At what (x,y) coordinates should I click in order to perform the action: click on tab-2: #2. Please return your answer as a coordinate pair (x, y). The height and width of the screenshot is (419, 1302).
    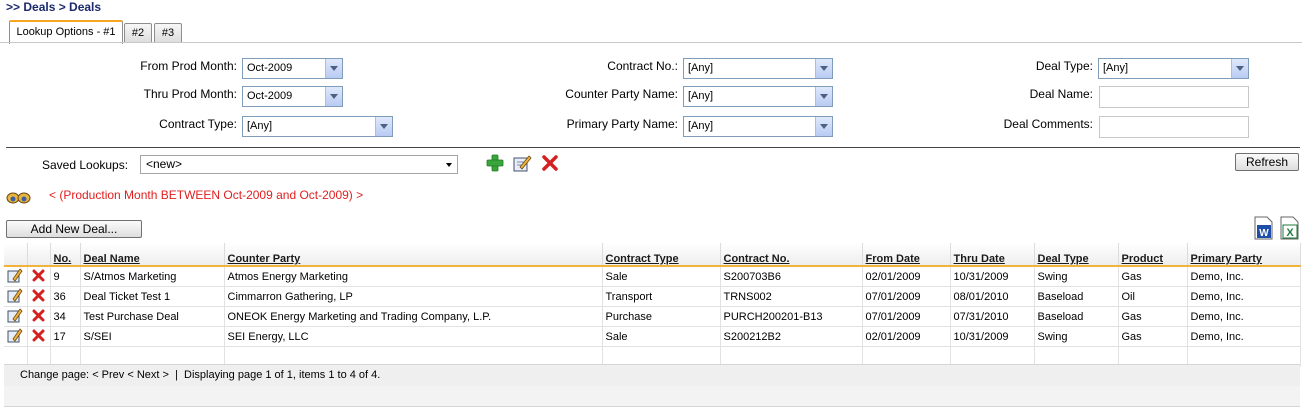
    Looking at the image, I should click on (138, 33).